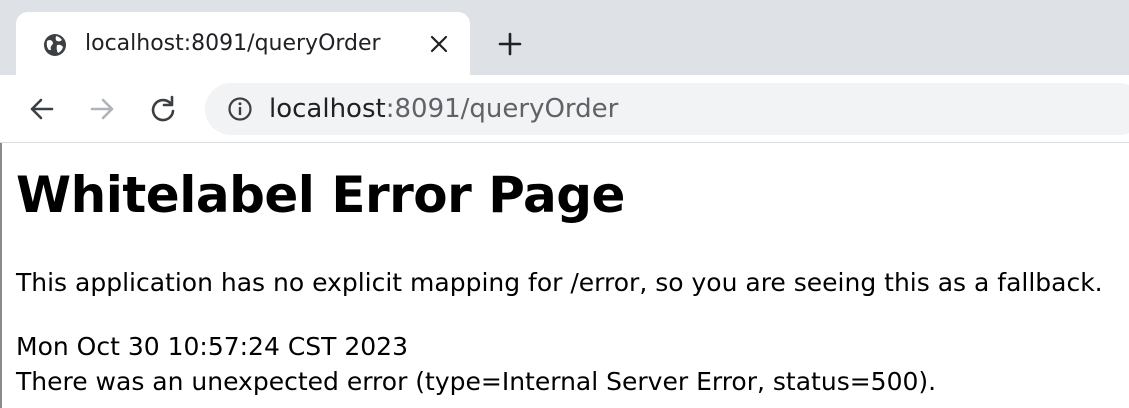 Image resolution: width=1129 pixels, height=408 pixels. I want to click on plus-icon, so click(510, 44).